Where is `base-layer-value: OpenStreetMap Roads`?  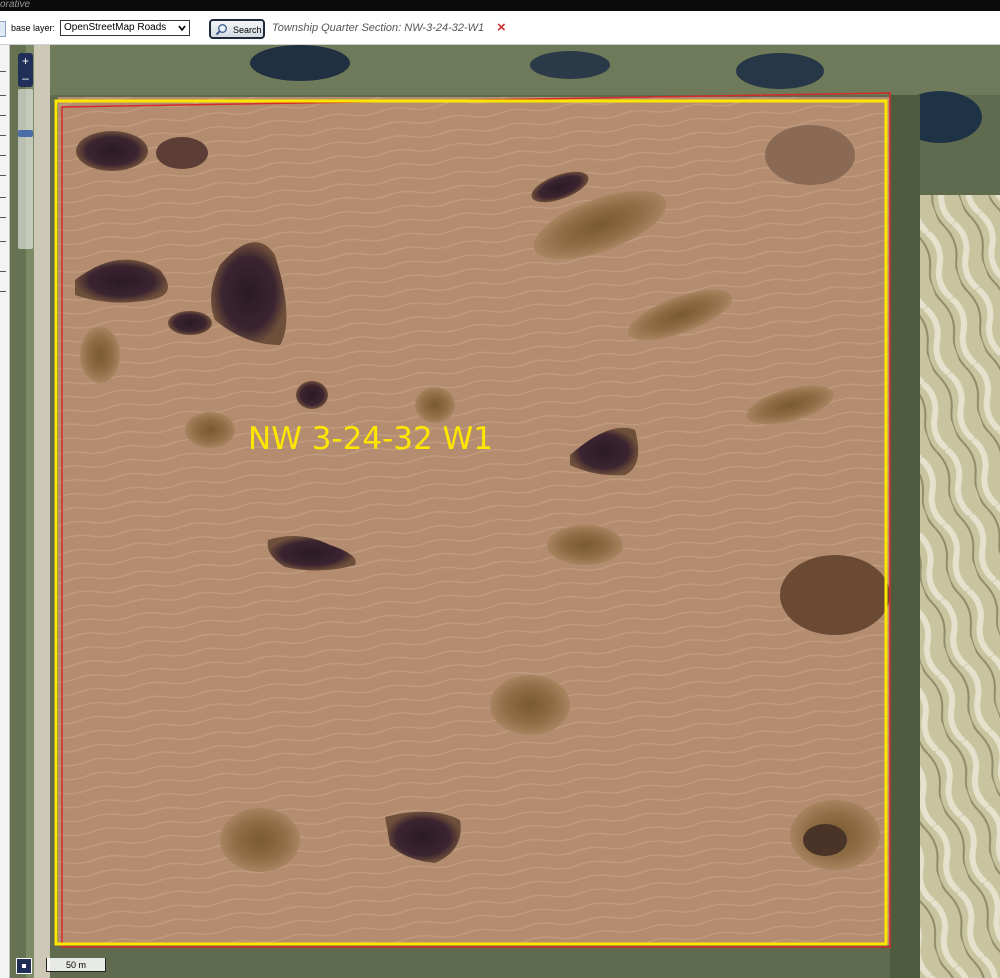 base-layer-value: OpenStreetMap Roads is located at coordinates (115, 27).